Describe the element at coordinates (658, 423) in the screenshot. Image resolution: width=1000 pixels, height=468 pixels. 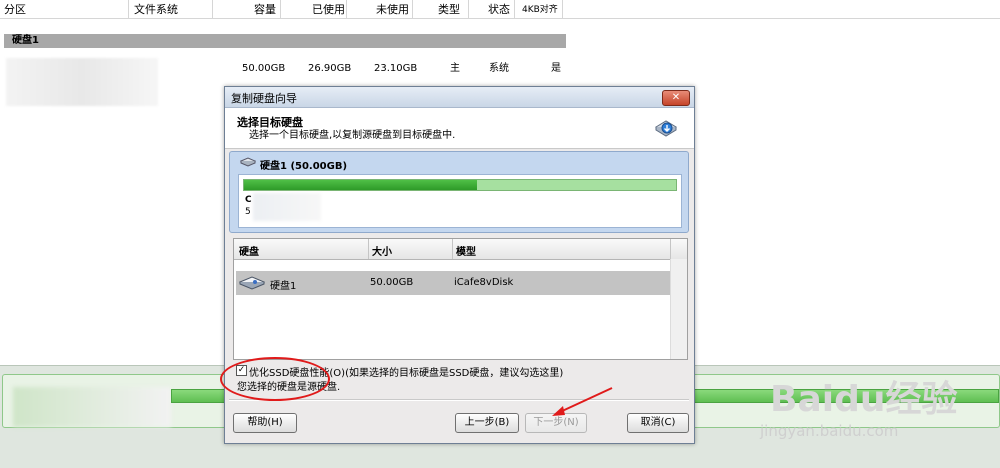
I see `cancel-button: 取消(C)` at that location.